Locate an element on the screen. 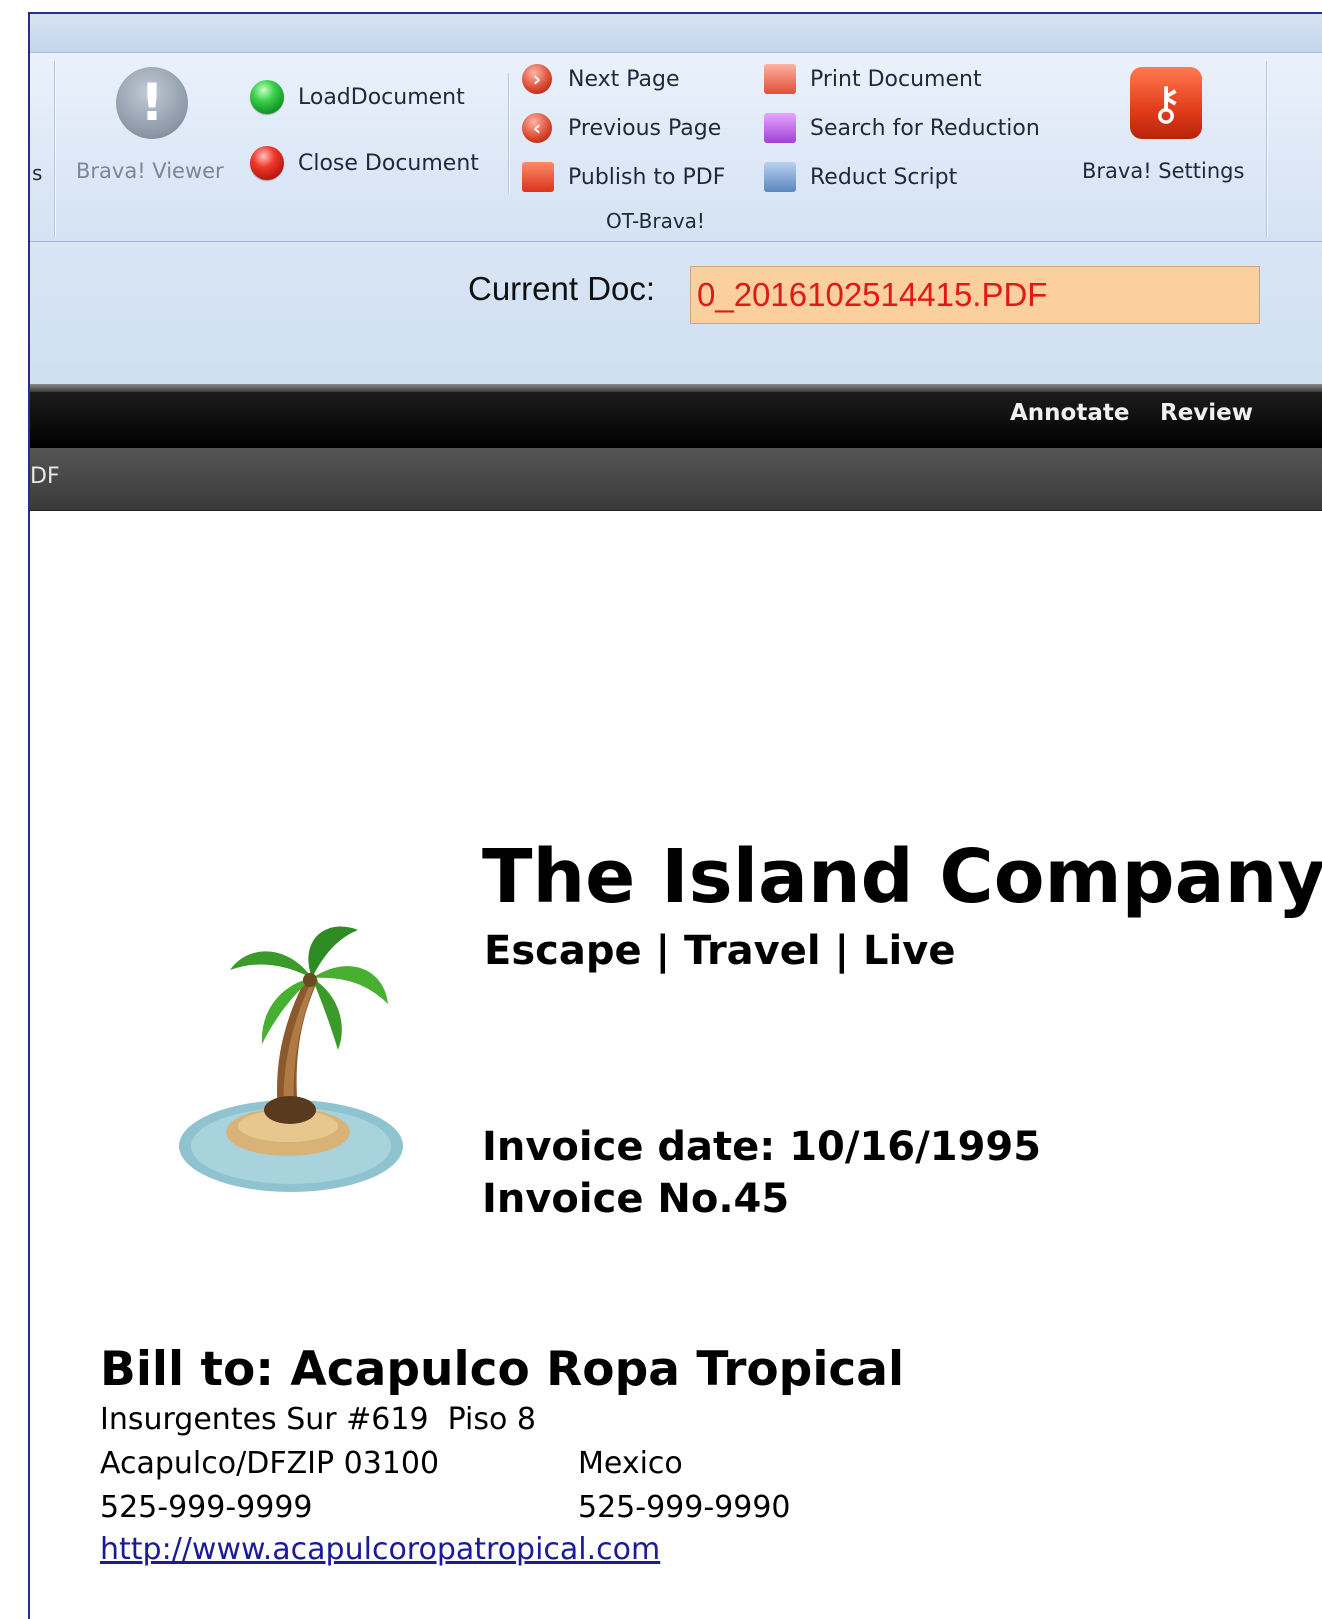 The width and height of the screenshot is (1322, 1619). current-doc-label: Current Doc: is located at coordinates (562, 288).